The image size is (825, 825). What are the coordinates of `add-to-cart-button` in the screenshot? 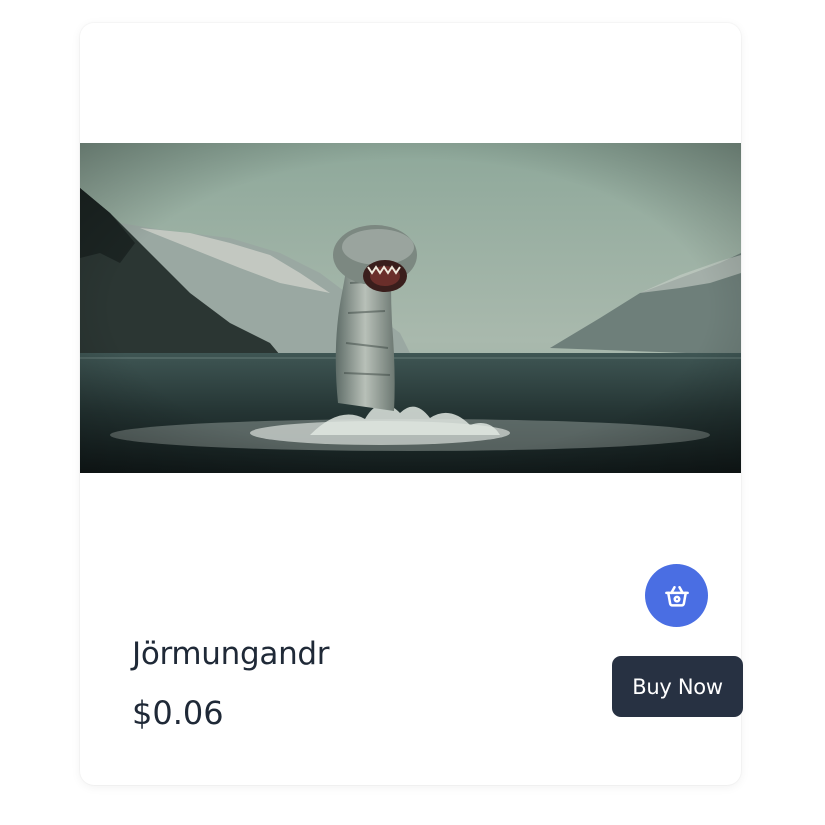 It's located at (676, 595).